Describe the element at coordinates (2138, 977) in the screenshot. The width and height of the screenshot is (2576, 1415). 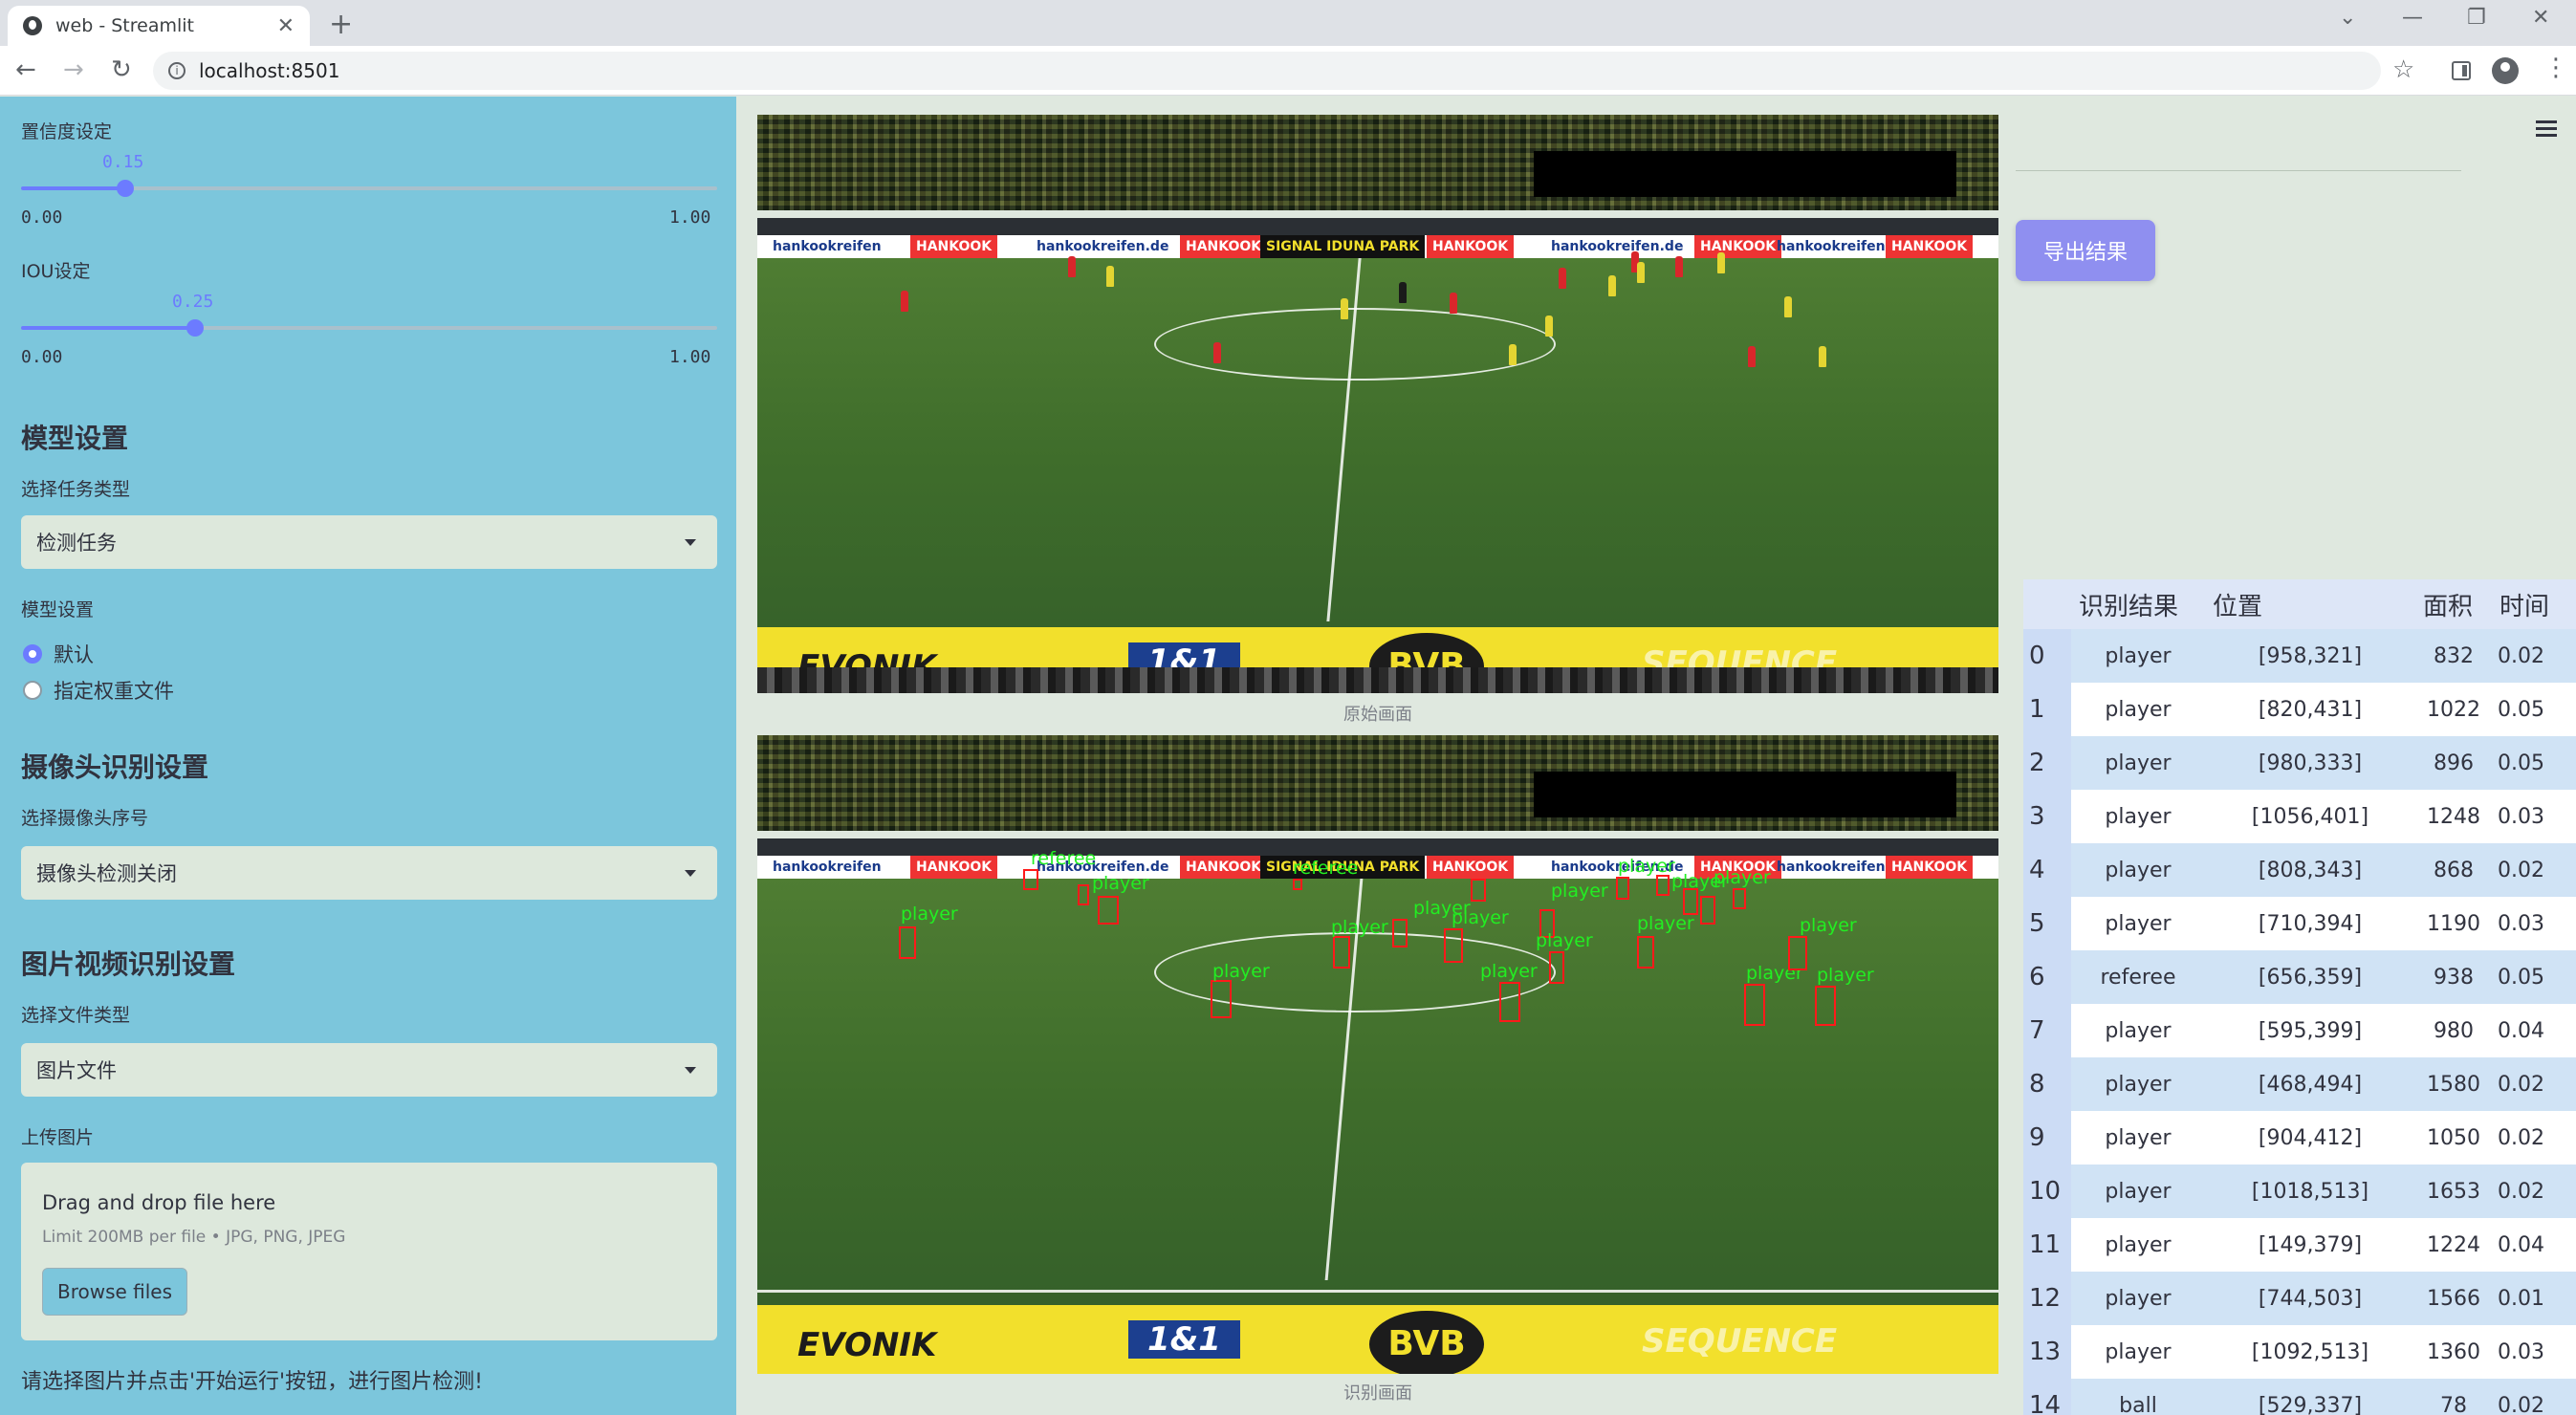
I see `cell-class: referee` at that location.